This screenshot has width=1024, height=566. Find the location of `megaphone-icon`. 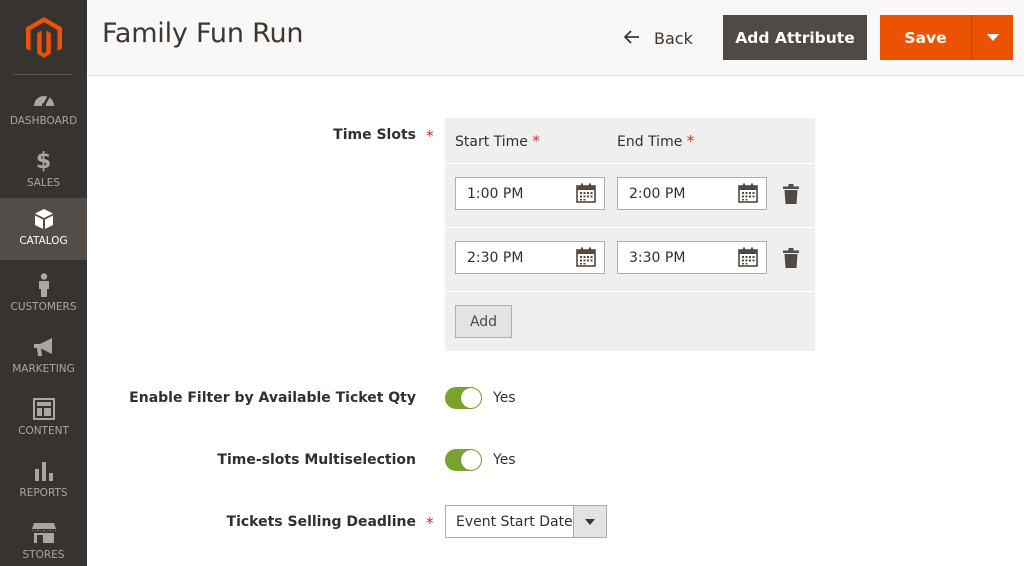

megaphone-icon is located at coordinates (44, 347).